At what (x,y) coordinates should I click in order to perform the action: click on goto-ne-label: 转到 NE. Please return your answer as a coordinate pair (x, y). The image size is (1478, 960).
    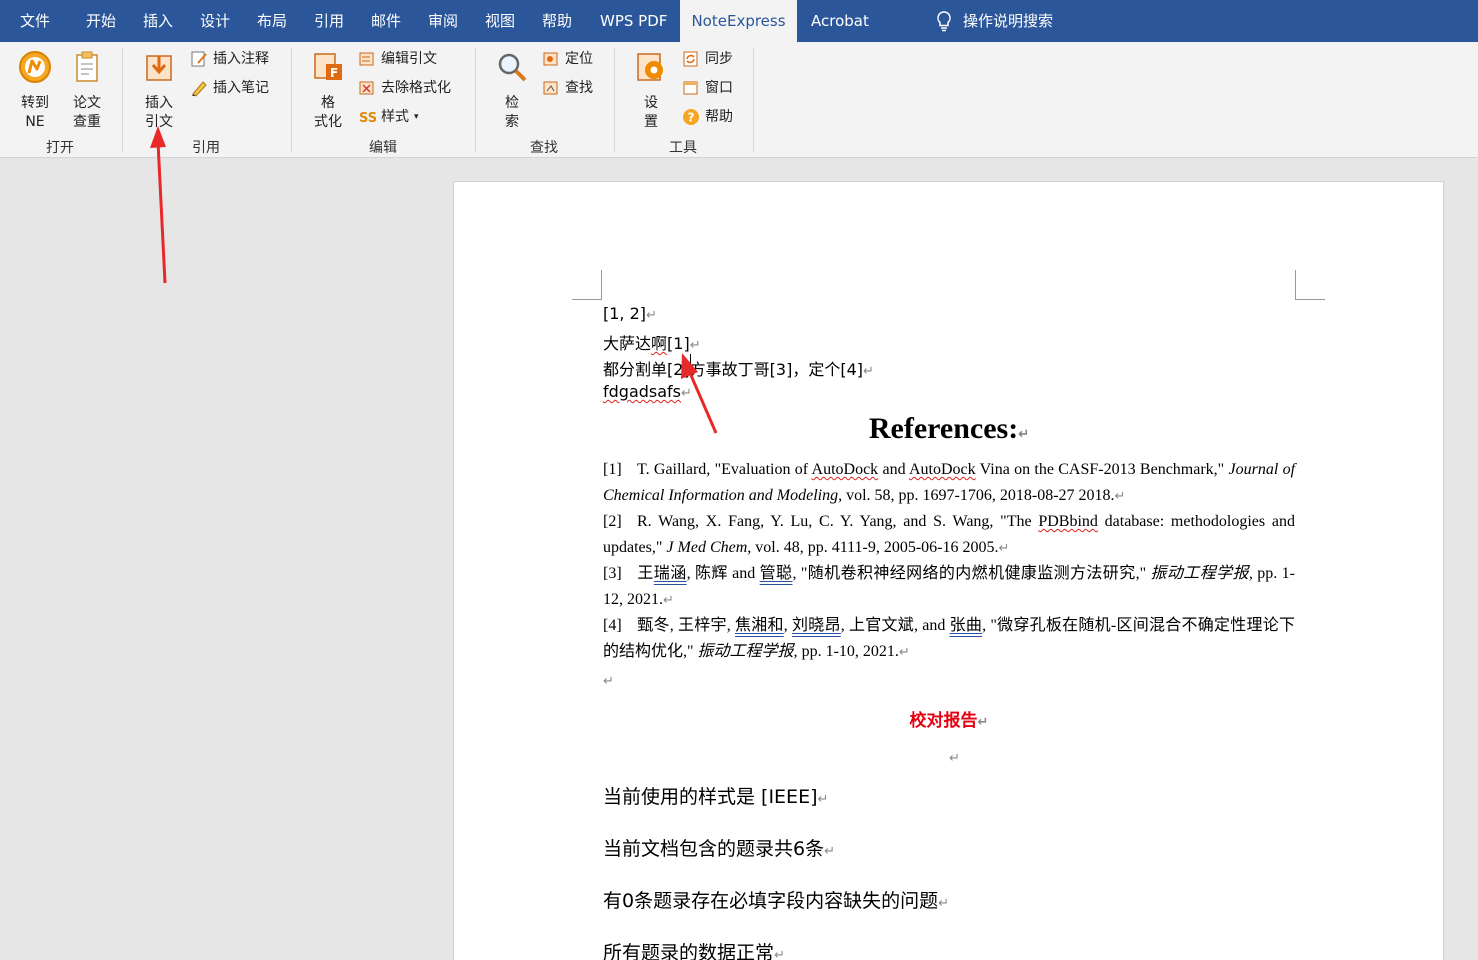
    Looking at the image, I should click on (35, 112).